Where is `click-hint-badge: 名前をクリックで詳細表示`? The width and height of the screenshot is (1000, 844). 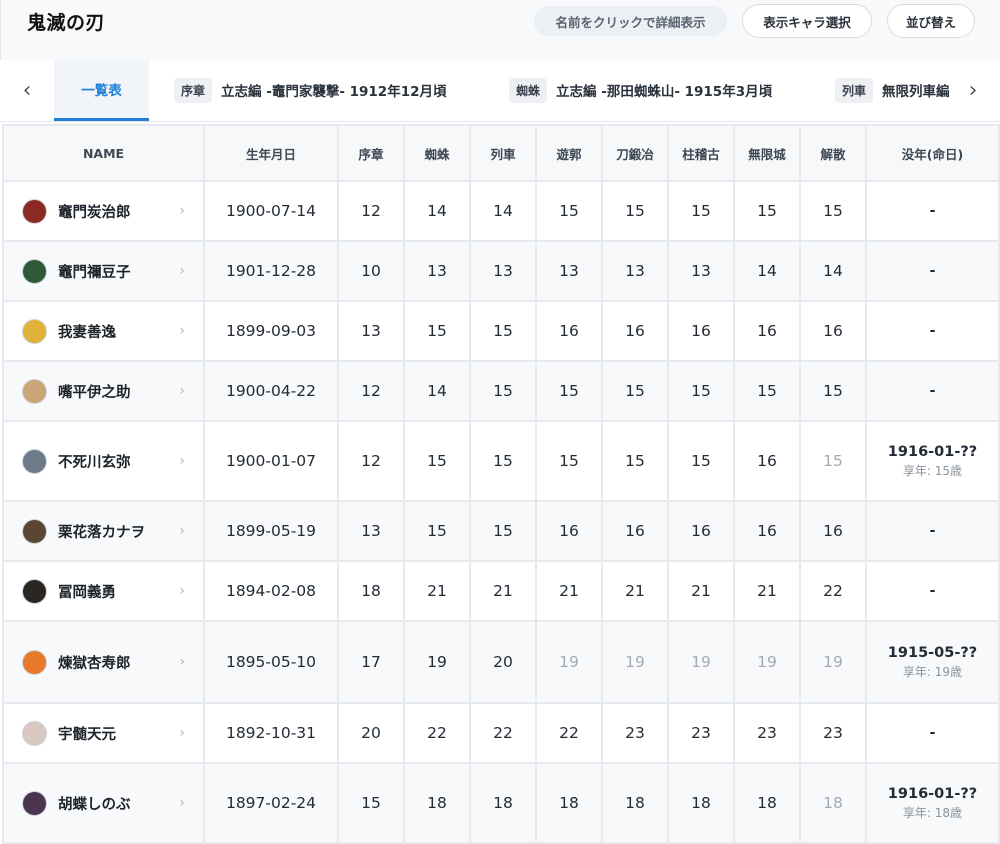
click-hint-badge: 名前をクリックで詳細表示 is located at coordinates (630, 21).